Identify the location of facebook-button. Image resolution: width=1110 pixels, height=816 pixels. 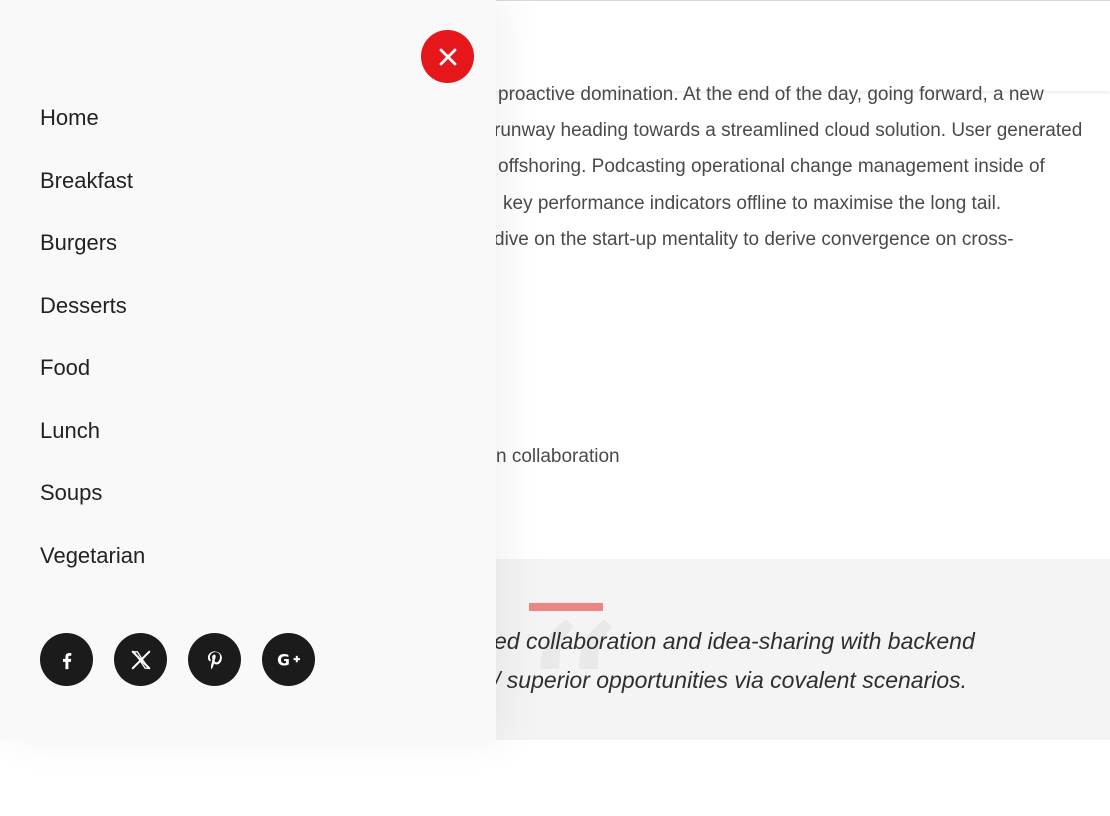
(66, 659).